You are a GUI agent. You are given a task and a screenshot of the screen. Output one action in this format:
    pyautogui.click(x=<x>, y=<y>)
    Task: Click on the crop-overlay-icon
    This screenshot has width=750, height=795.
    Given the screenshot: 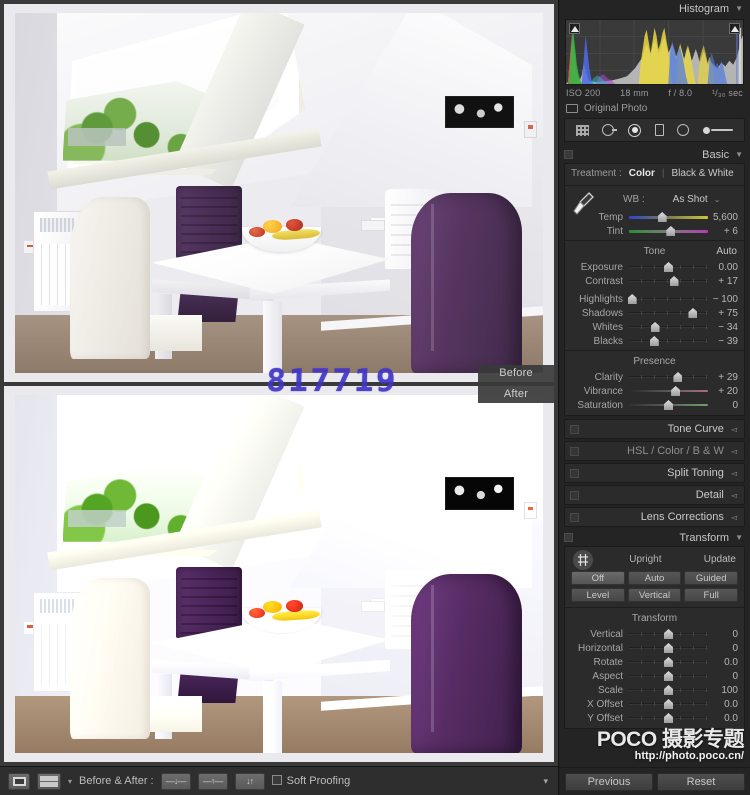 What is the action you would take?
    pyautogui.click(x=582, y=130)
    